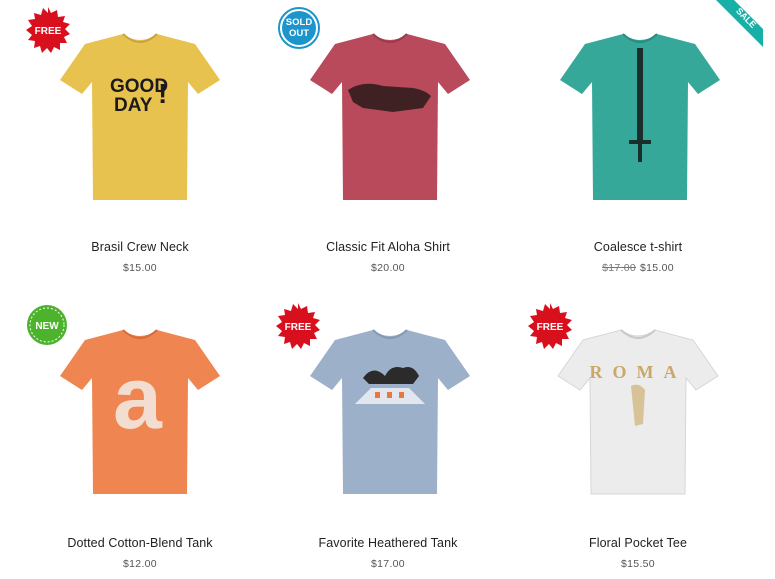 The image size is (775, 579). I want to click on svg-text: NEW, so click(47, 326).